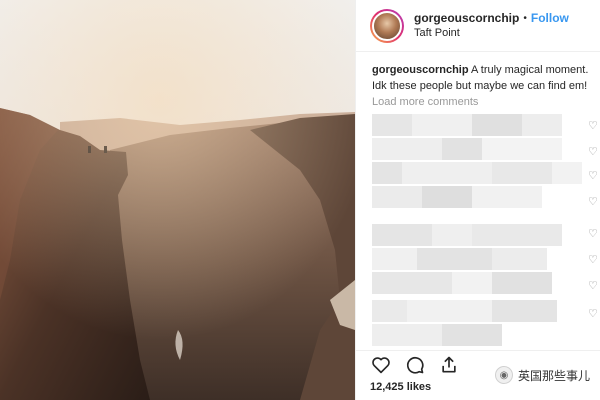  What do you see at coordinates (420, 70) in the screenshot?
I see `caption-username: gorgeouscornchip` at bounding box center [420, 70].